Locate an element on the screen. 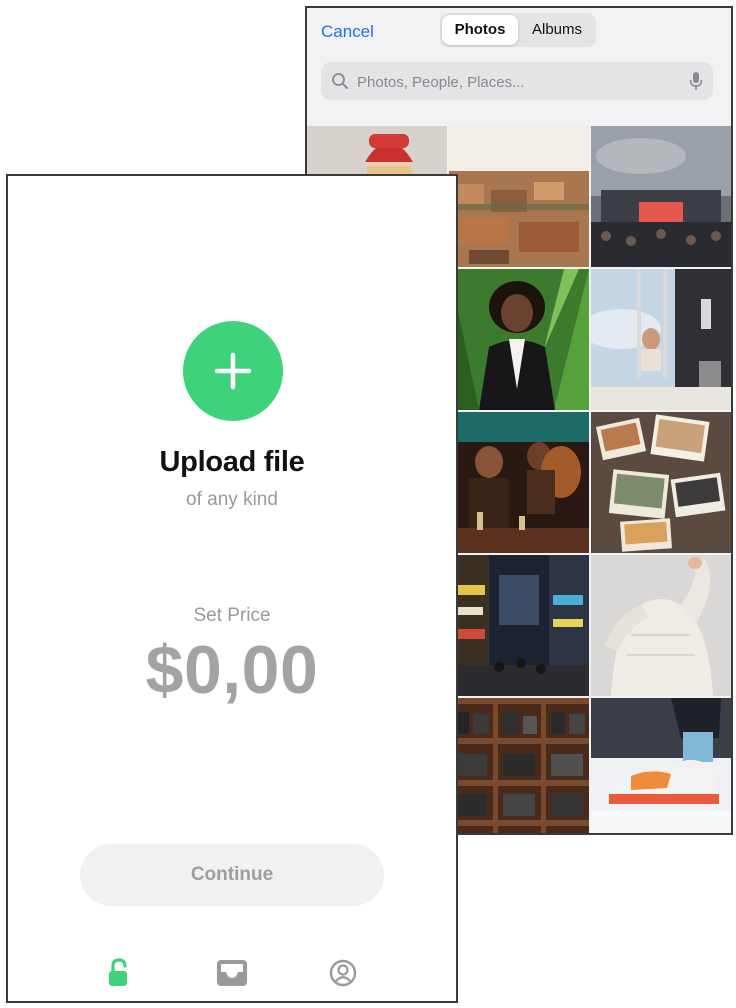 The height and width of the screenshot is (1008, 736). concert-crowd-photo is located at coordinates (661, 196).